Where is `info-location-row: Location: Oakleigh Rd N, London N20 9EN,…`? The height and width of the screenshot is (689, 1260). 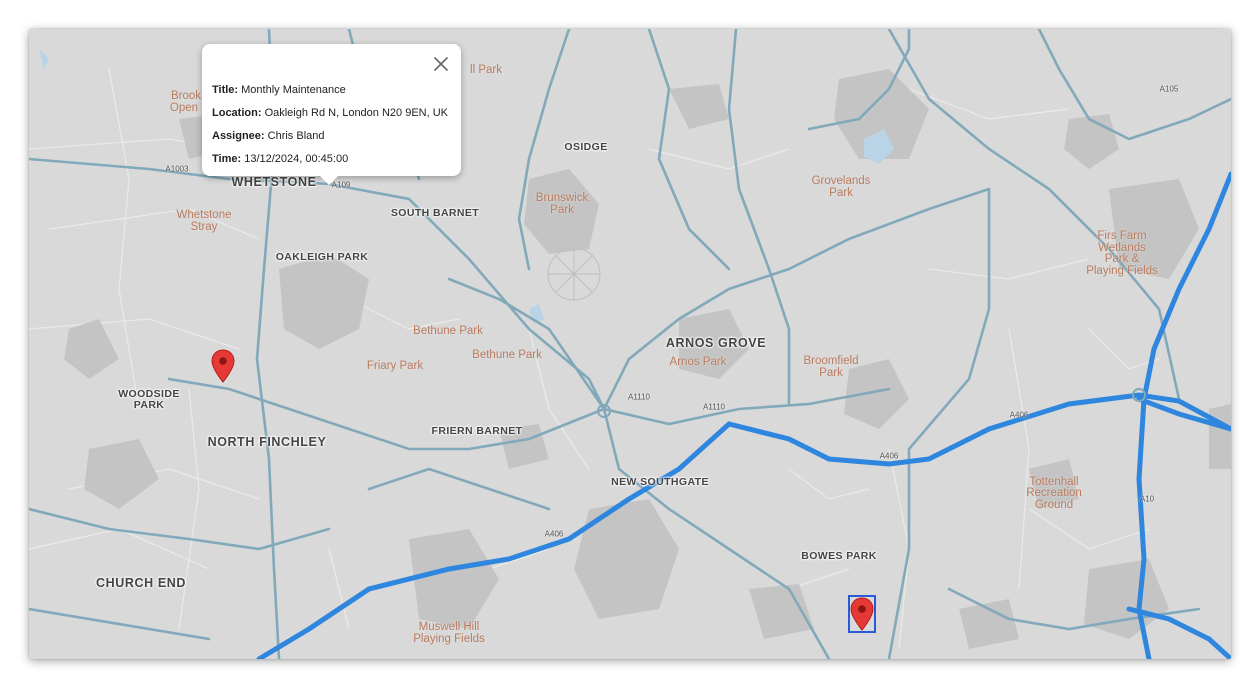 info-location-row: Location: Oakleigh Rd N, London N20 9EN,… is located at coordinates (330, 113).